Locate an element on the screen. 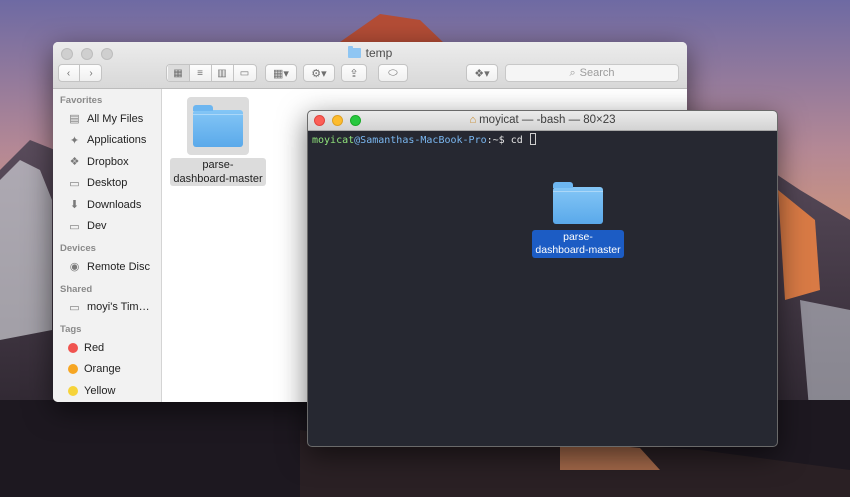  dragged-folder-label: parse- dashboard-master is located at coordinates (578, 244).